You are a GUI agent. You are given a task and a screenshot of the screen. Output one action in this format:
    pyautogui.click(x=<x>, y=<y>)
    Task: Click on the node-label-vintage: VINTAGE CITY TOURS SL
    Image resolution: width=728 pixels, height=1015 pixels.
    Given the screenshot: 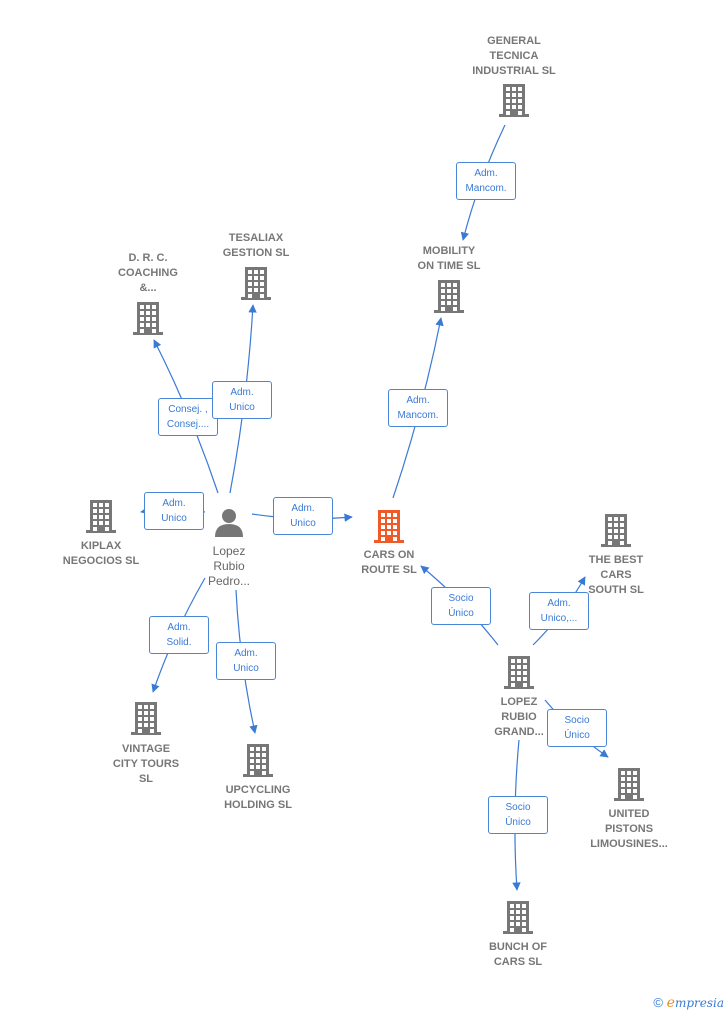 What is the action you would take?
    pyautogui.click(x=146, y=764)
    